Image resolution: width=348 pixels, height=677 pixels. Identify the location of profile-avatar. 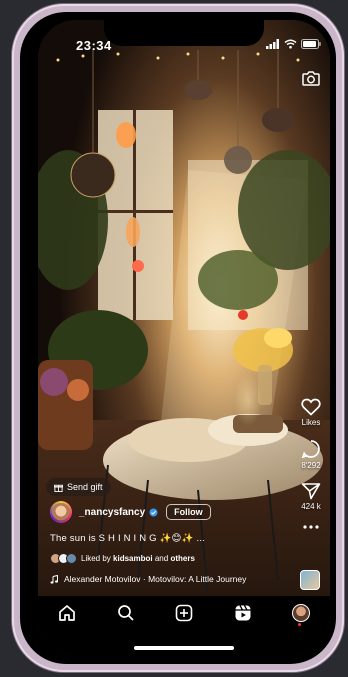
(301, 613).